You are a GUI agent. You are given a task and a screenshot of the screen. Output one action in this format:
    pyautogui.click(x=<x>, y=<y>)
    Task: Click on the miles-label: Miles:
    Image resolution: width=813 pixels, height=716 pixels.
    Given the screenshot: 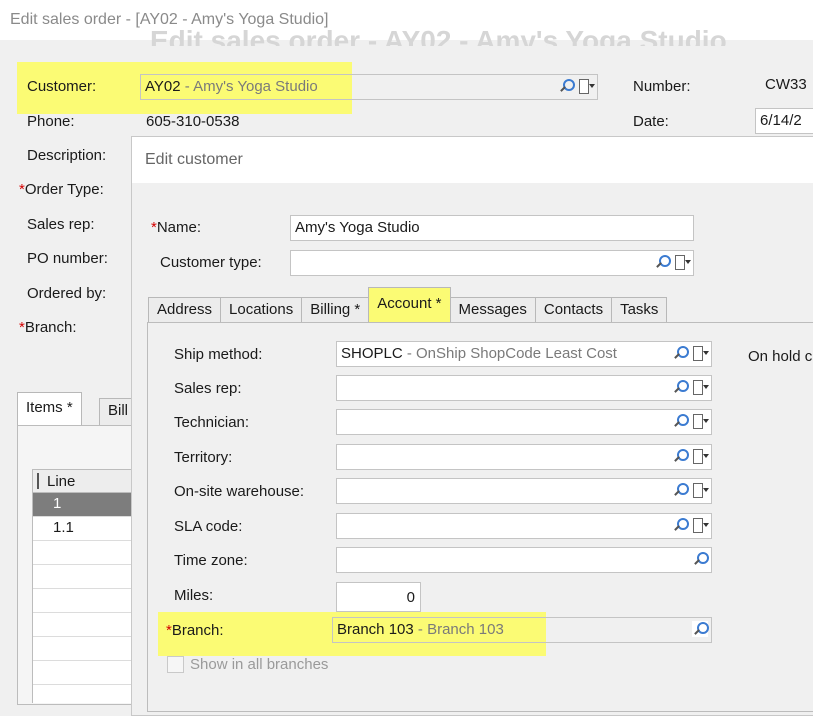 What is the action you would take?
    pyautogui.click(x=194, y=595)
    